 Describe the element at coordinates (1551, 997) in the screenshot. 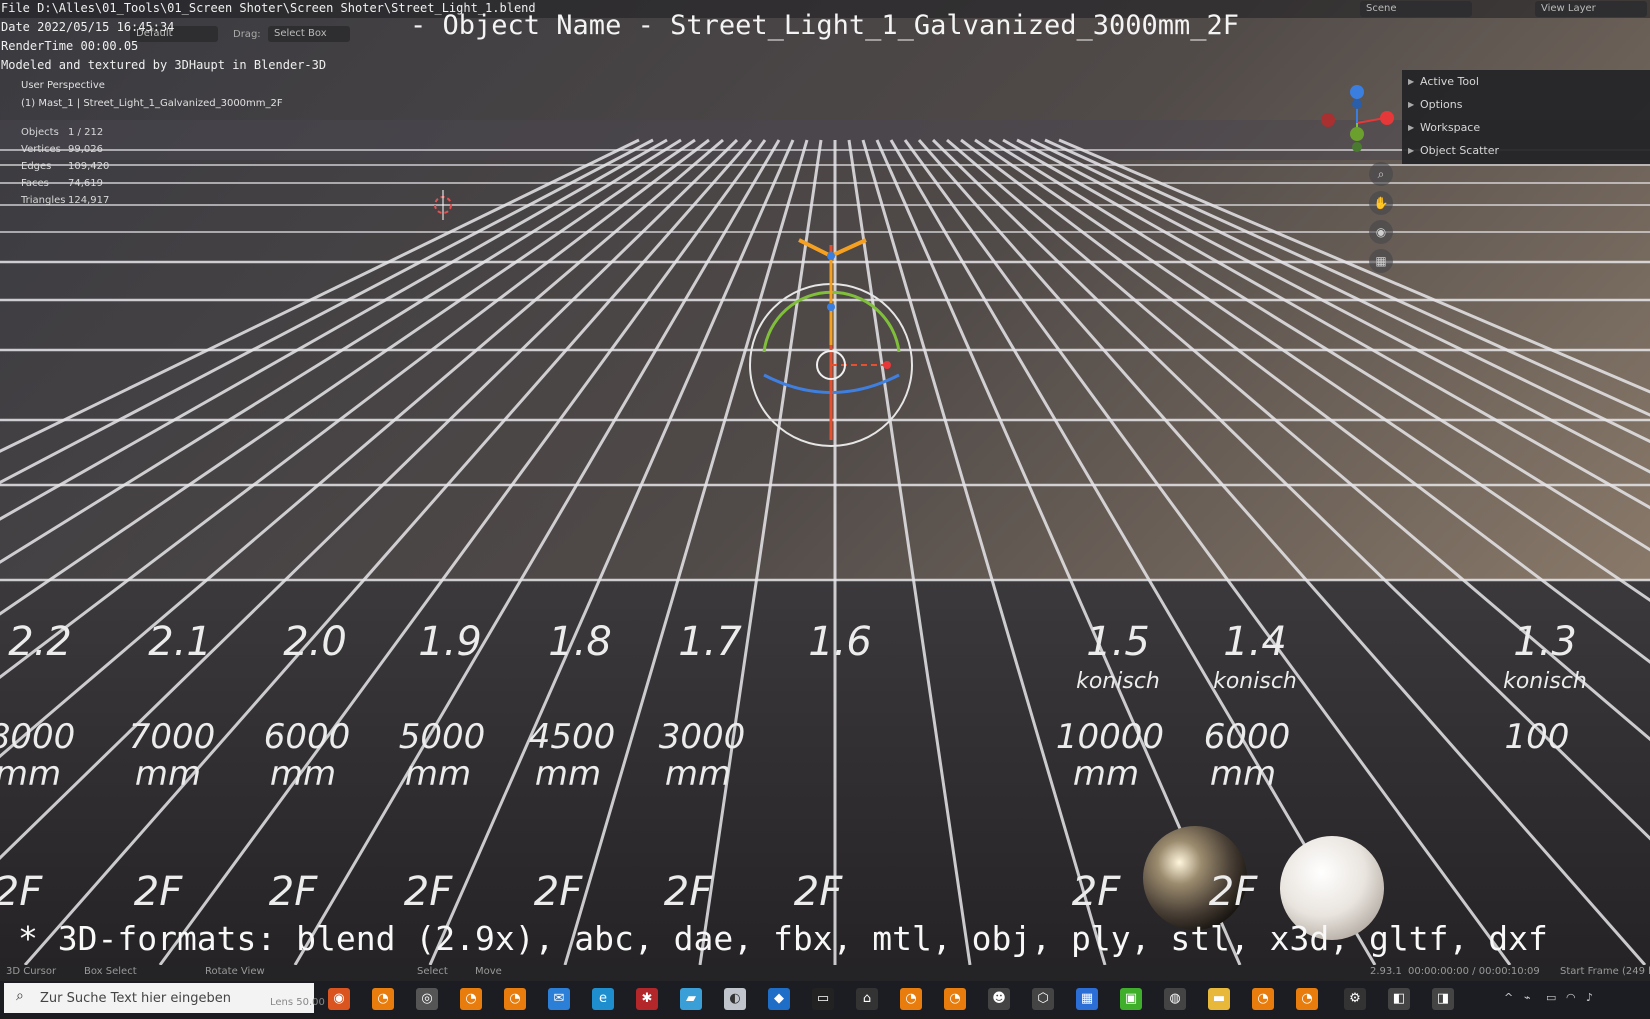

I see `tray-battery-icon: ▭` at that location.